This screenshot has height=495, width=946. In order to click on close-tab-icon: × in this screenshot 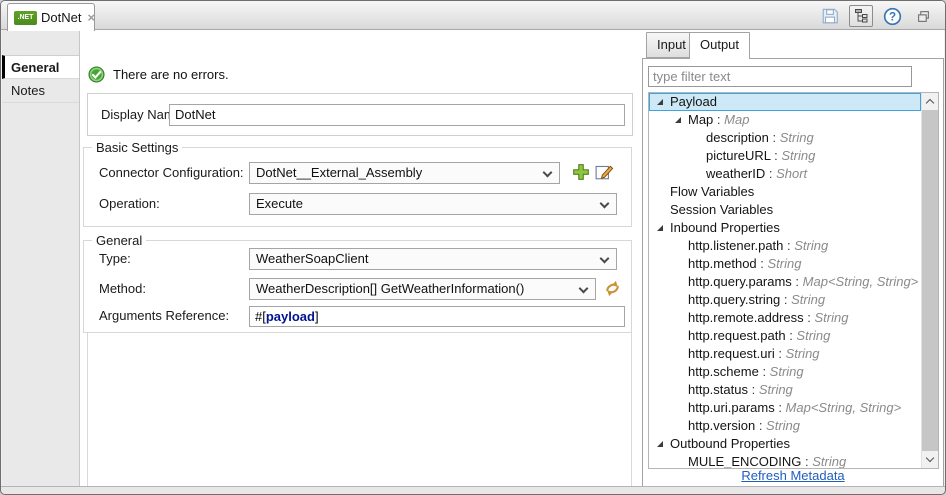, I will do `click(91, 17)`.